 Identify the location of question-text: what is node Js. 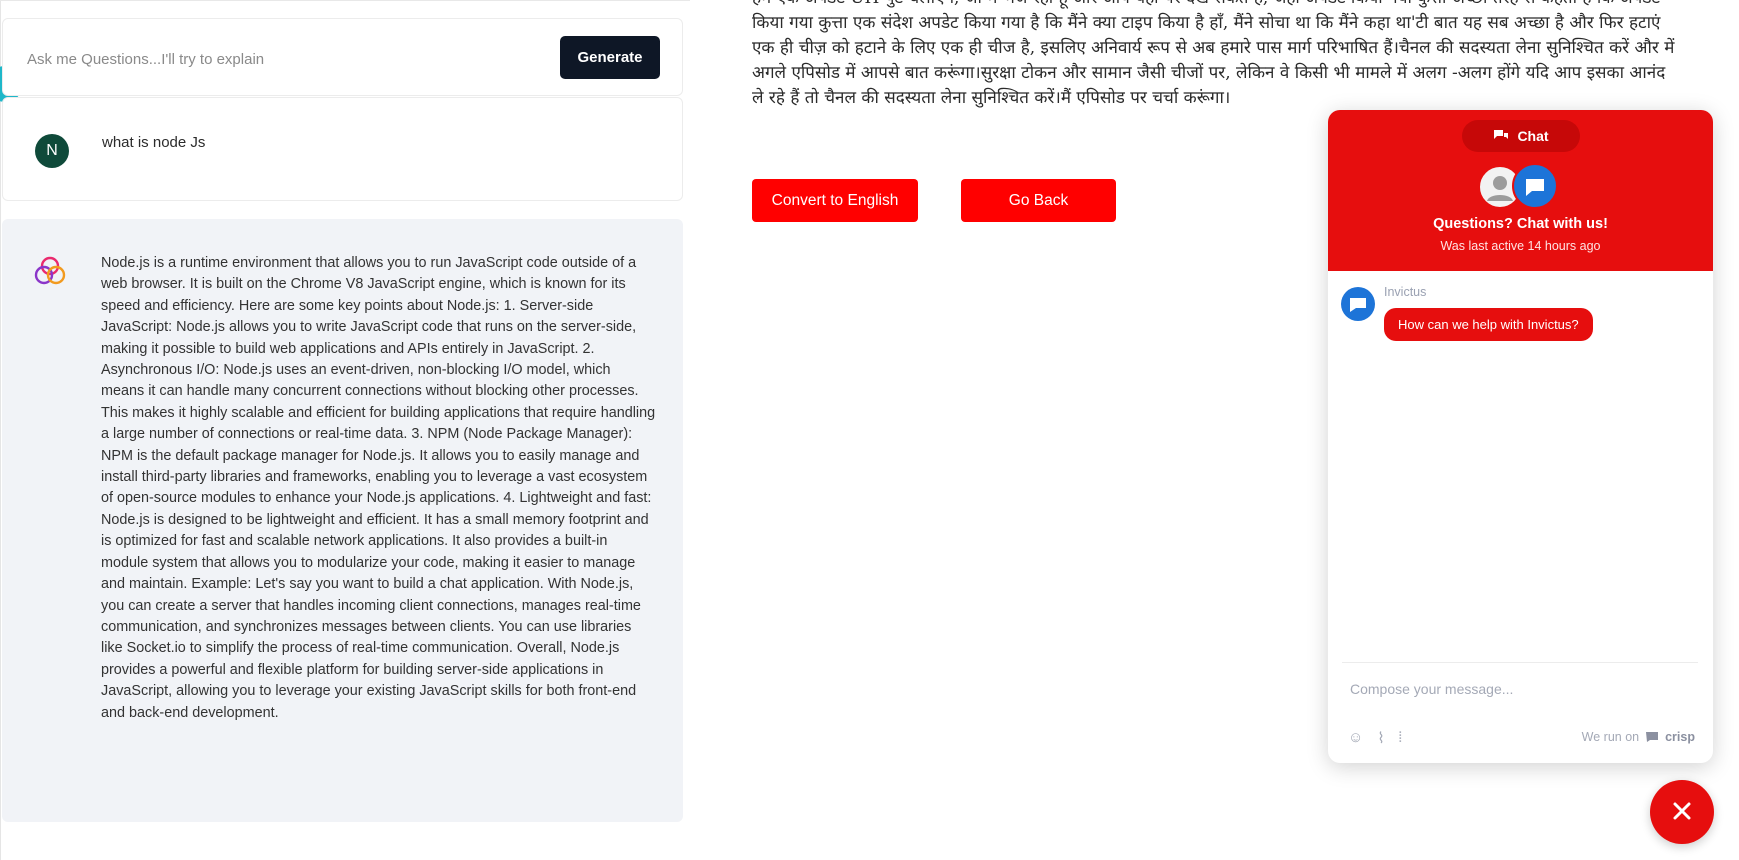
(154, 142).